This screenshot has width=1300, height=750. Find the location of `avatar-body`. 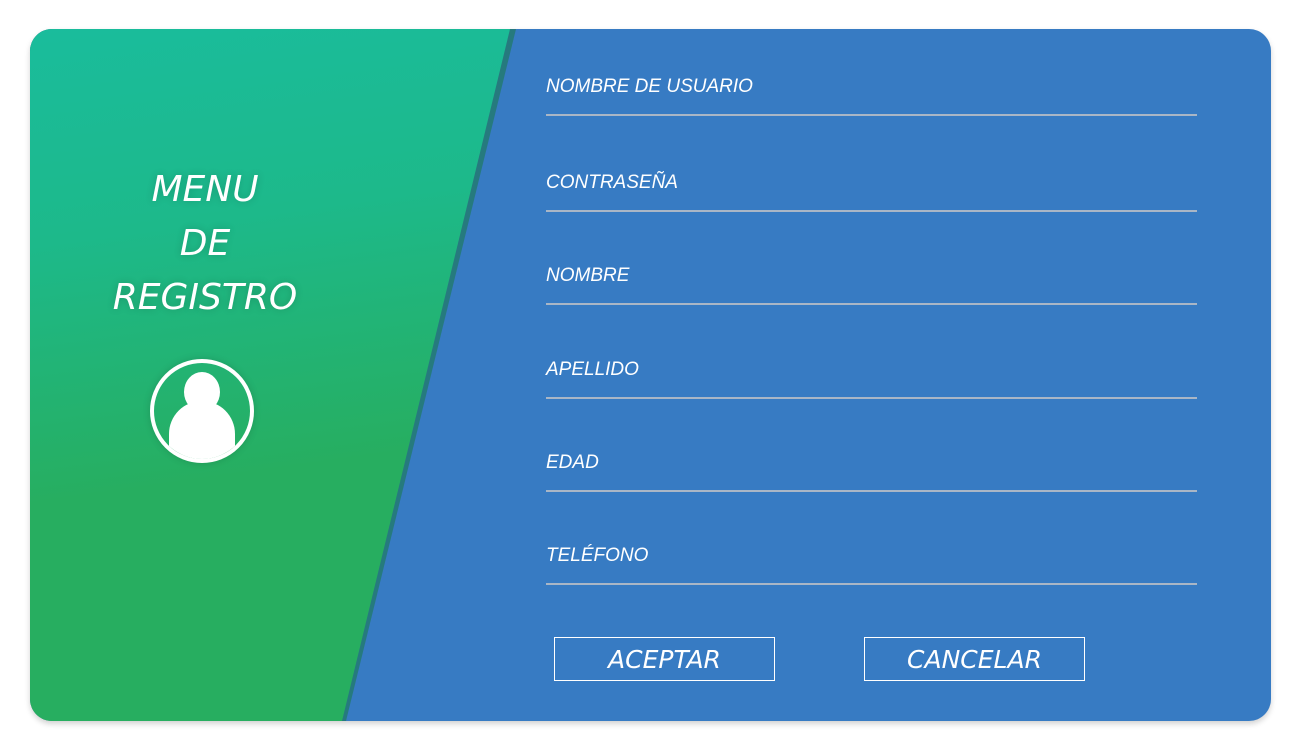

avatar-body is located at coordinates (202, 430).